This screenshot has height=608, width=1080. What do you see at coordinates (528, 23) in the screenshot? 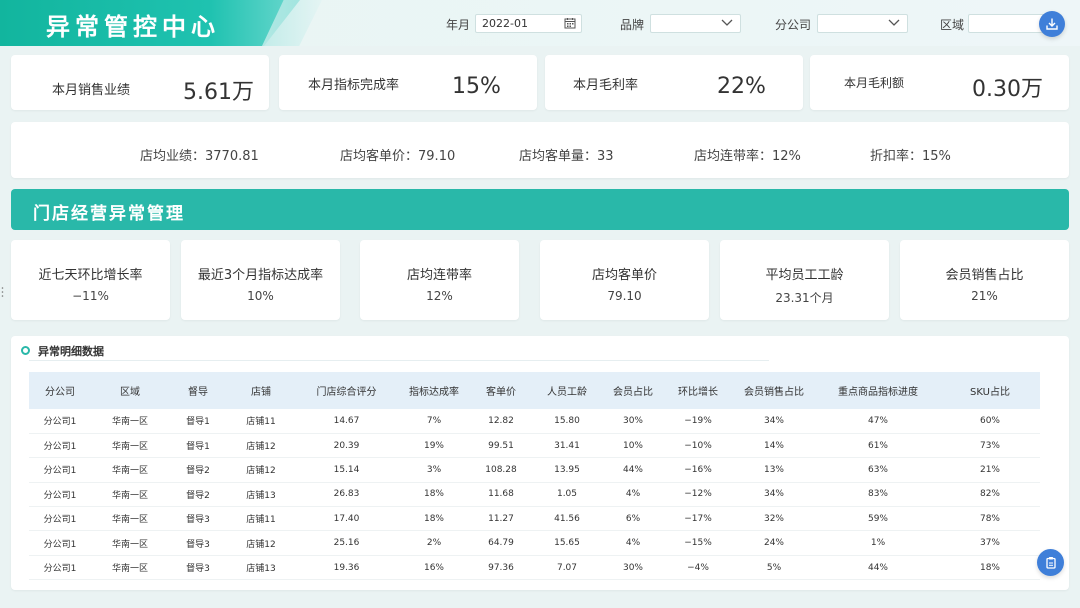
I see `month-picker: 2022-01` at bounding box center [528, 23].